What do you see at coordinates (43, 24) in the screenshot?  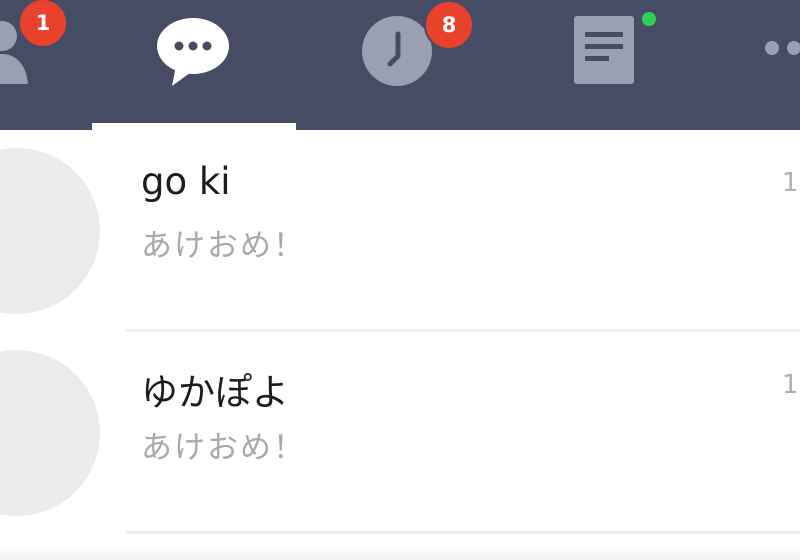 I see `friends-notification-badge: 1` at bounding box center [43, 24].